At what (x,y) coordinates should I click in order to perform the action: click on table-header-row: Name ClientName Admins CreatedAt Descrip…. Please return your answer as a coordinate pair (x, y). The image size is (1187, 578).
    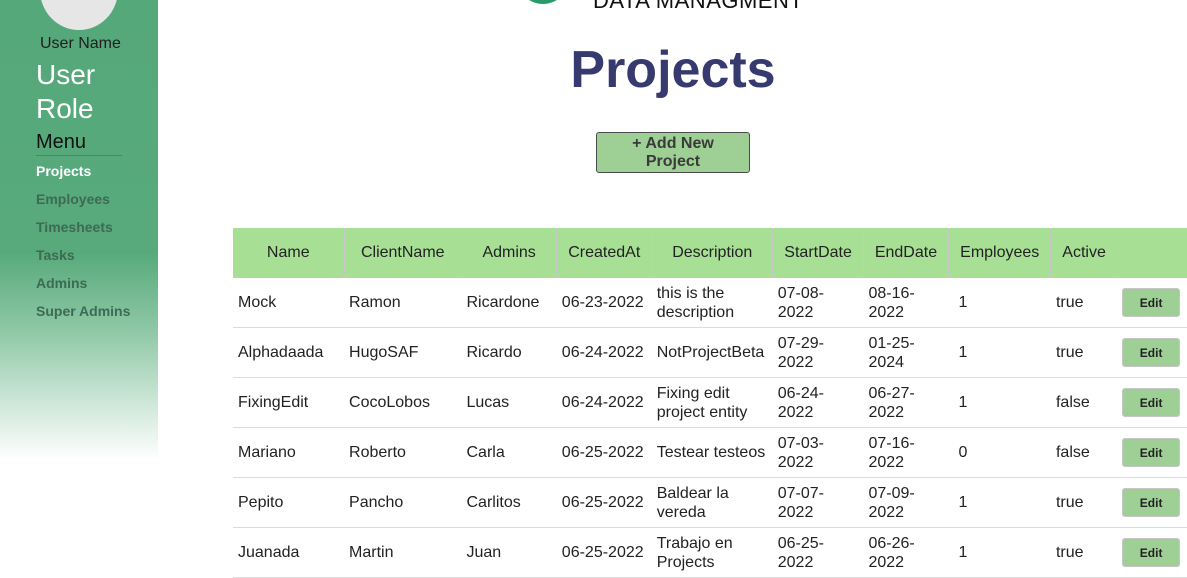
    Looking at the image, I should click on (710, 253).